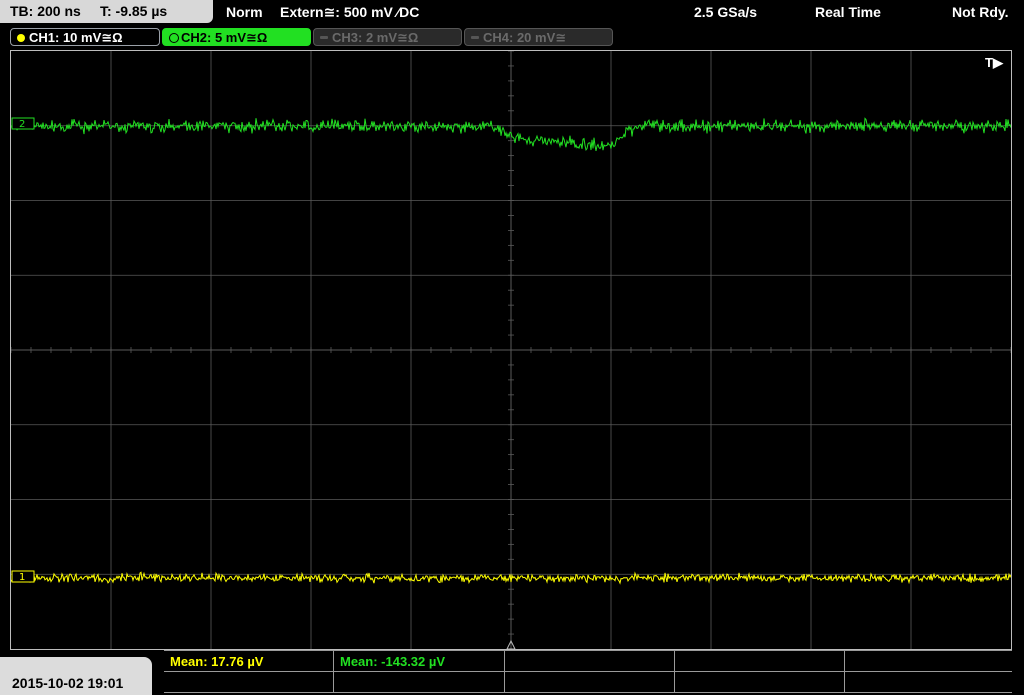 The image size is (1024, 695). I want to click on channel-3-tab: CH3: 2 mV≅Ω, so click(387, 37).